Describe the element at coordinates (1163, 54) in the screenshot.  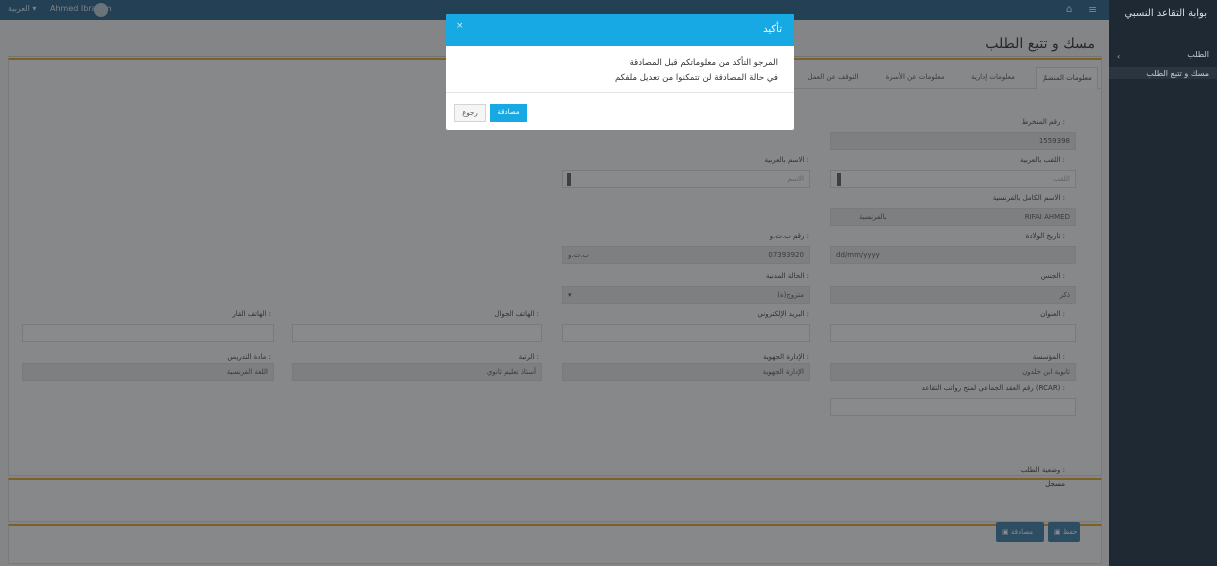
I see `sidebar-item-request: الطلب` at that location.